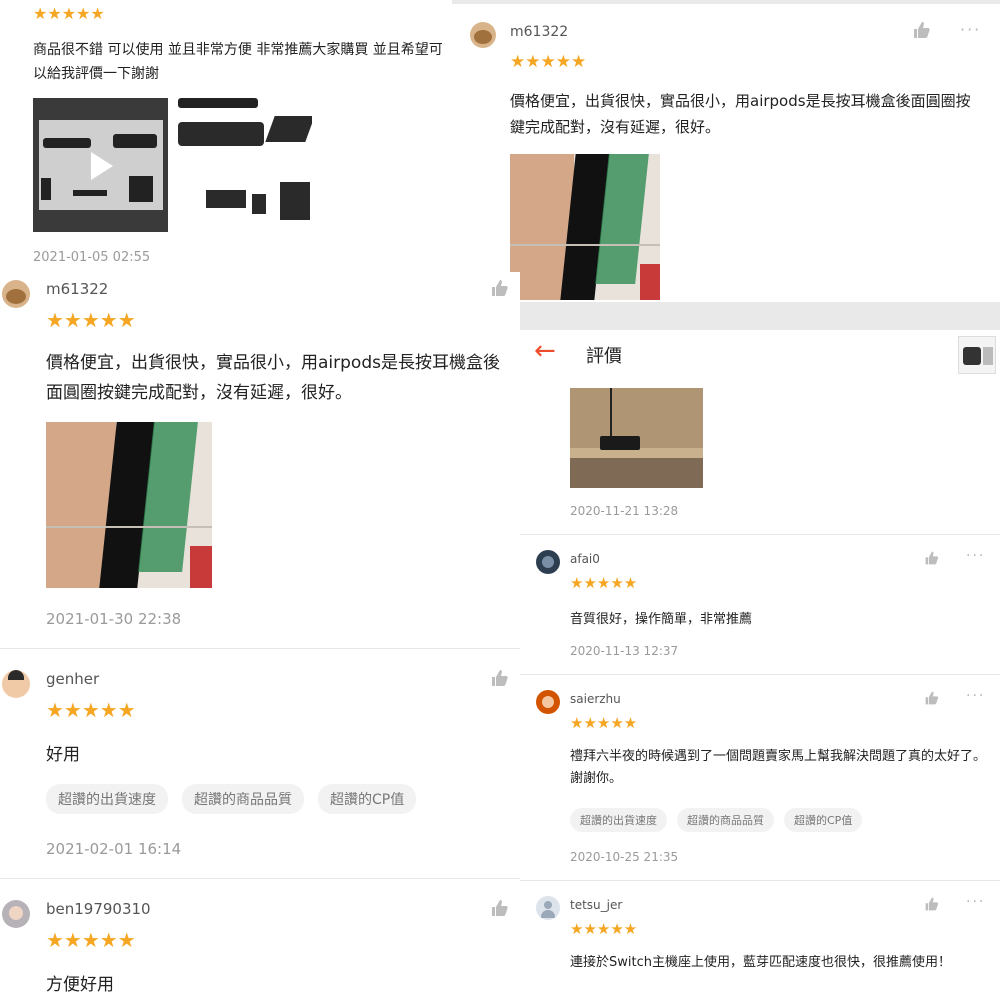 The image size is (1000, 1000). I want to click on username: ben19790310, so click(98, 909).